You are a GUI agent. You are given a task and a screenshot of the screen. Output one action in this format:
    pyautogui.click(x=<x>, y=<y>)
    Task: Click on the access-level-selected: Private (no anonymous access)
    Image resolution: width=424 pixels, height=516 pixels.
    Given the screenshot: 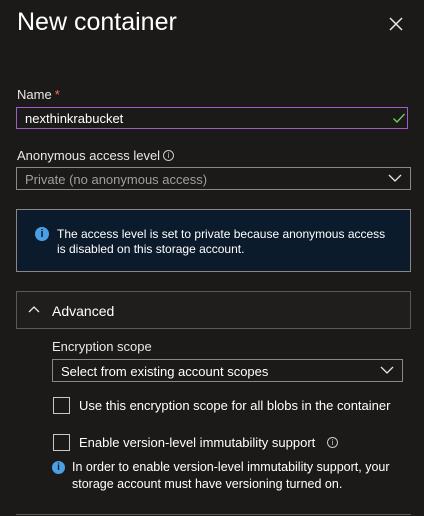 What is the action you would take?
    pyautogui.click(x=116, y=179)
    